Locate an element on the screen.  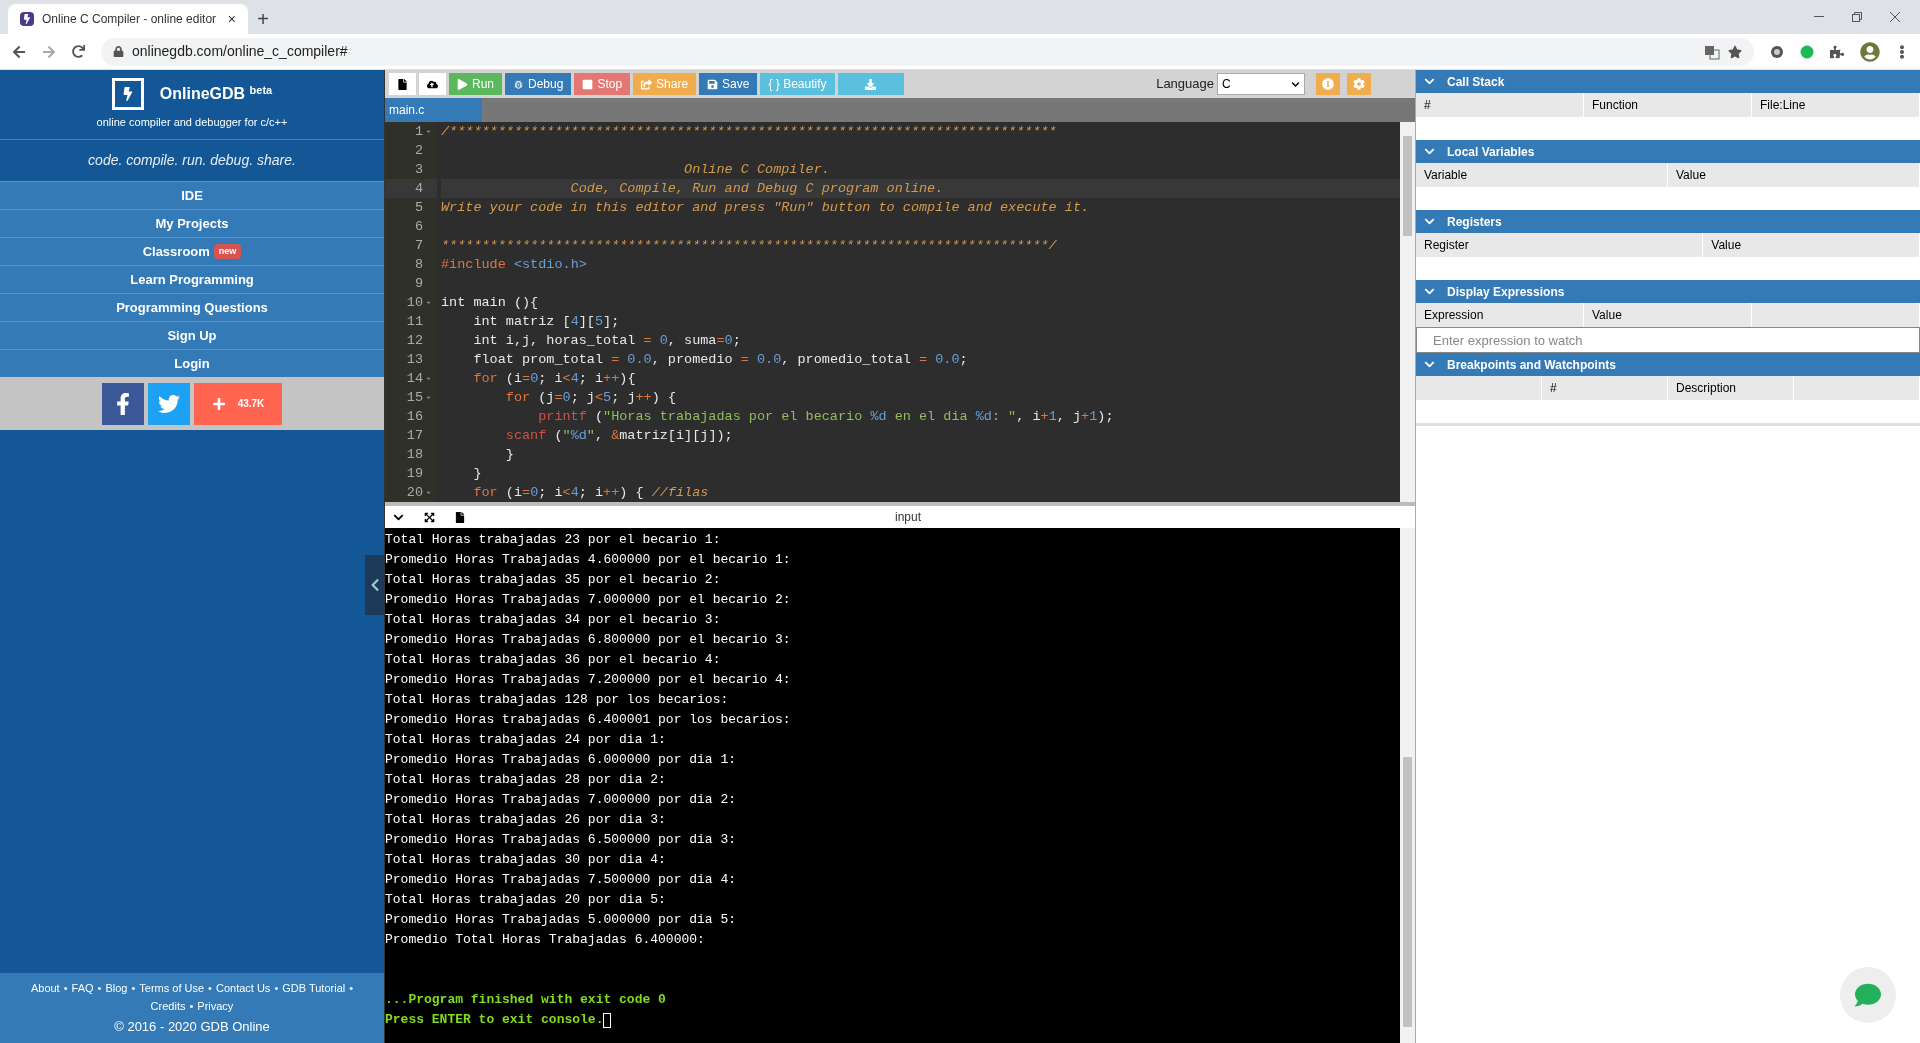
line-number: 20 is located at coordinates (414, 493).